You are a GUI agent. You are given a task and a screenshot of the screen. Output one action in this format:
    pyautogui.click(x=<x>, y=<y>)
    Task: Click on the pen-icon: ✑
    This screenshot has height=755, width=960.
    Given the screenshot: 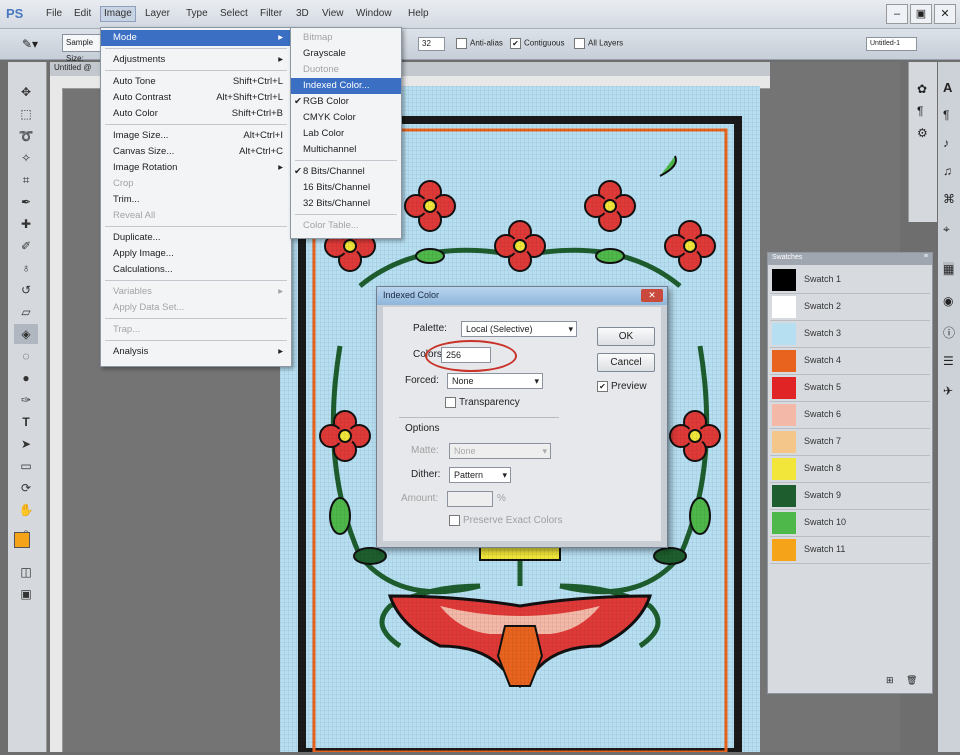 What is the action you would take?
    pyautogui.click(x=26, y=400)
    